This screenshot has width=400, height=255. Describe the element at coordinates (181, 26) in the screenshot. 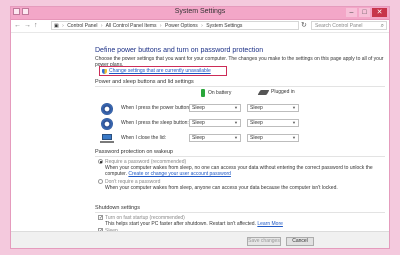

I see `breadcrumb-item: Power Options` at that location.